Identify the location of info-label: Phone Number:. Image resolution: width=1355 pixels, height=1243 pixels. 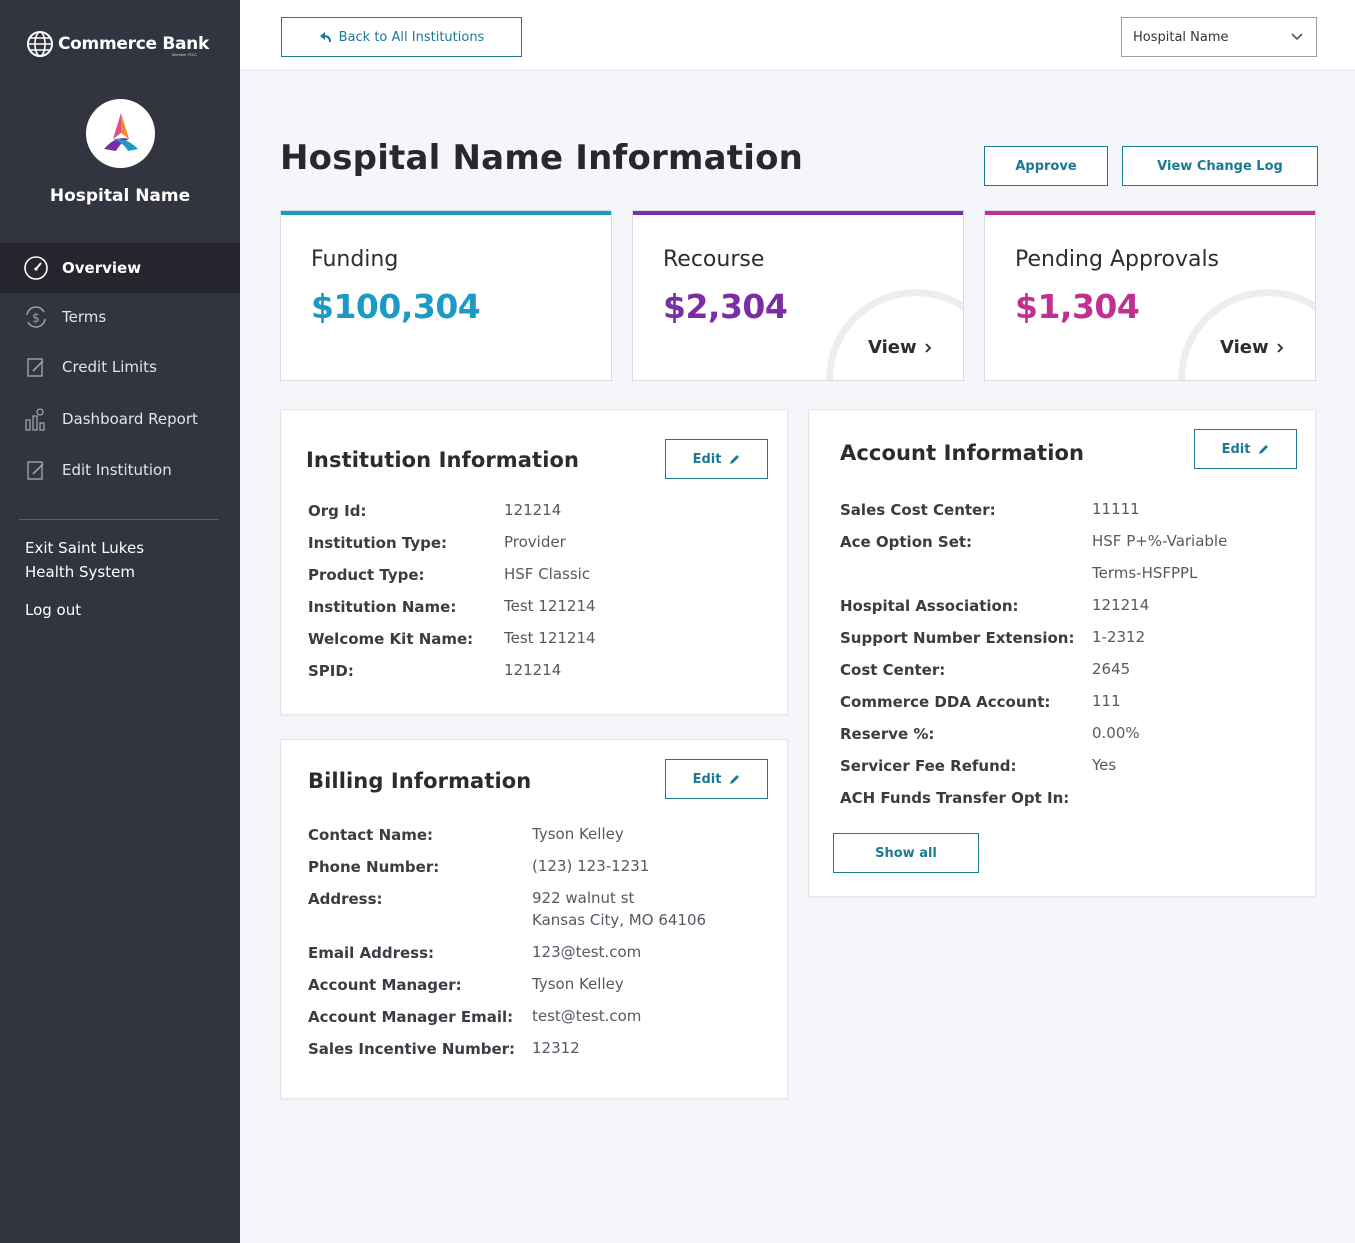
(374, 867).